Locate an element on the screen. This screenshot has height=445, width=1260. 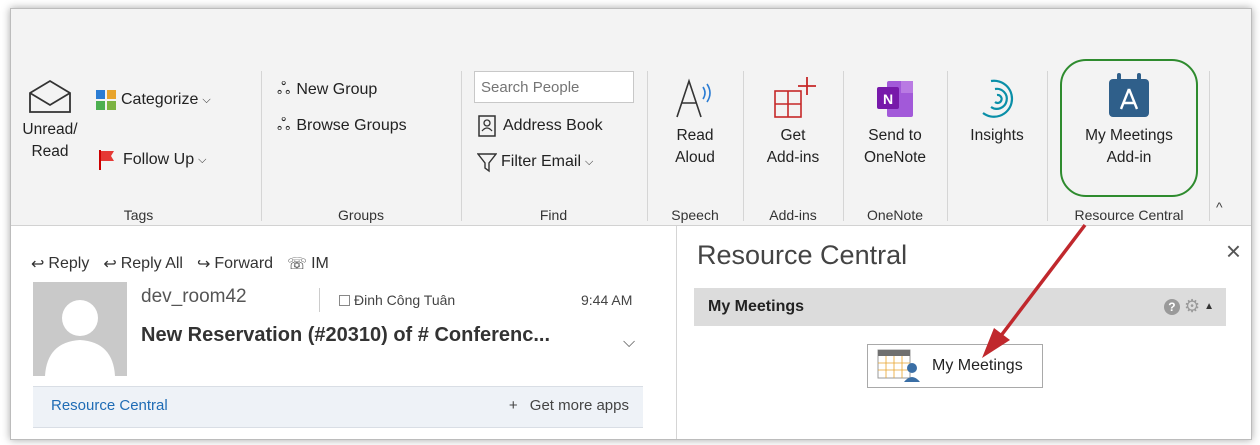
addin-bar: Resource Central + Get more apps is located at coordinates (338, 407).